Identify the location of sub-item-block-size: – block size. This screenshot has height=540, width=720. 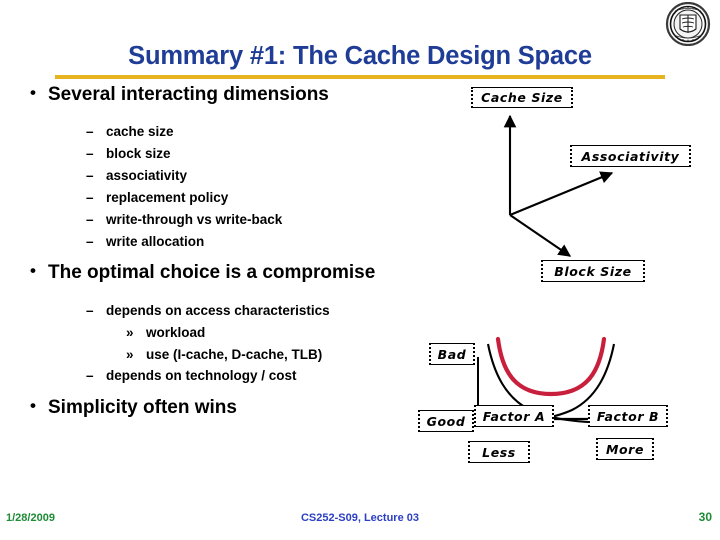
(248, 154).